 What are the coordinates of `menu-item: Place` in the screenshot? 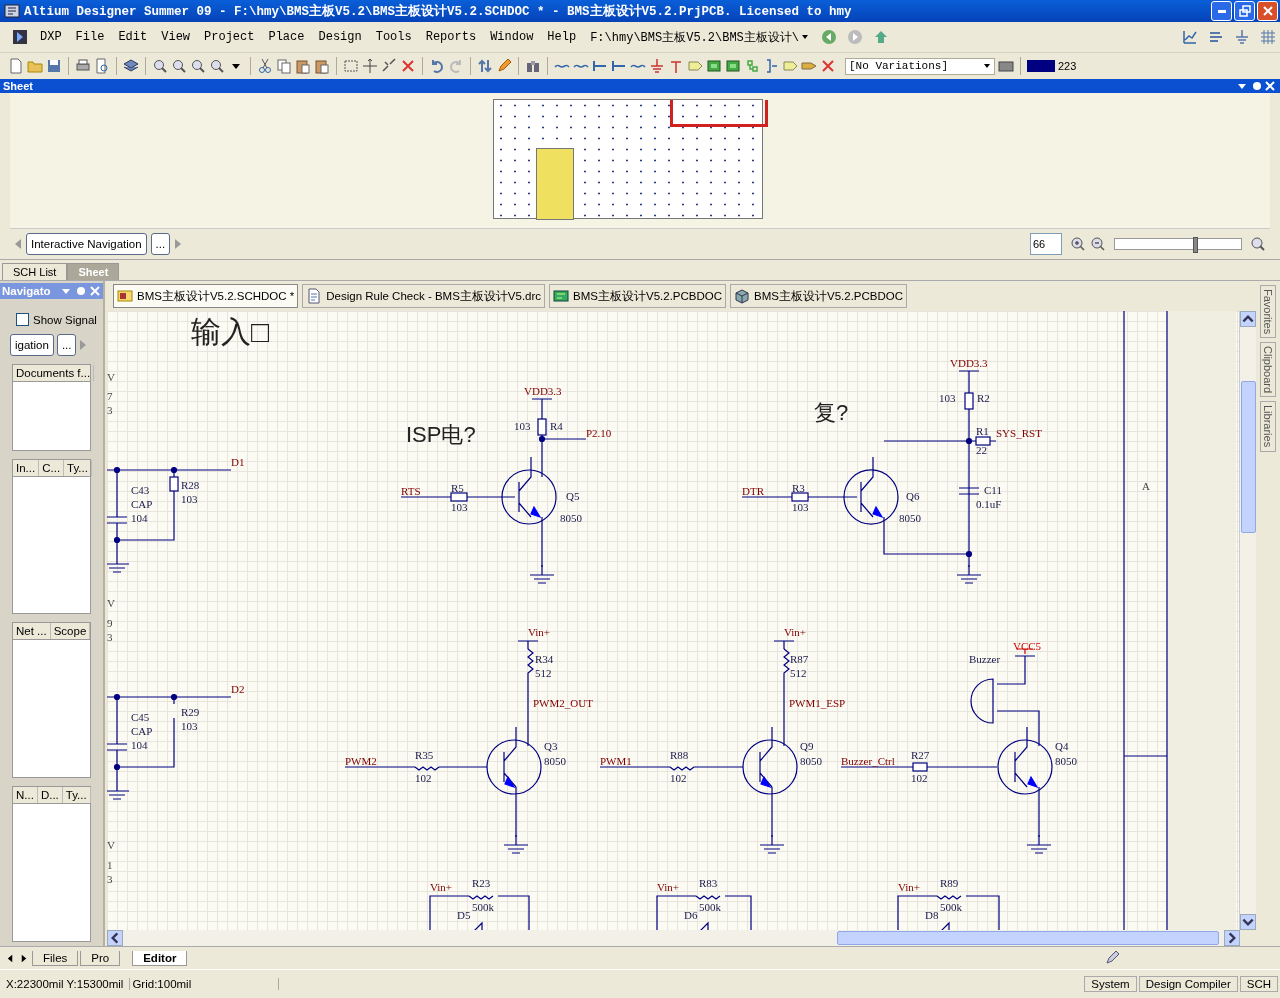 It's located at (286, 37).